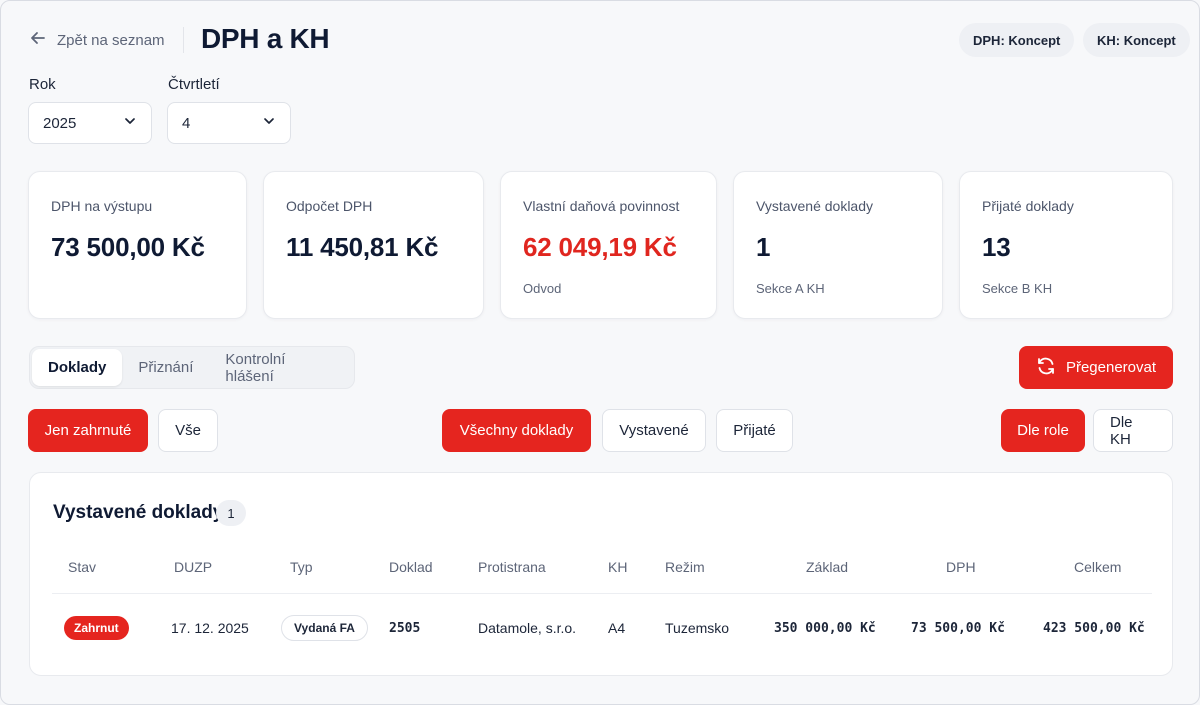  I want to click on column-header-zaklad: Základ, so click(827, 567).